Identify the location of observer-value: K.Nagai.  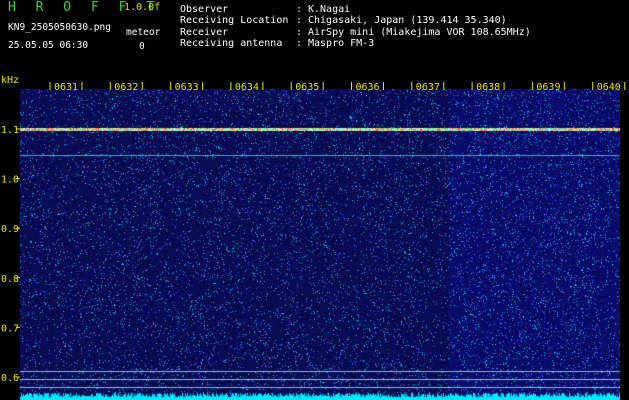
(329, 9).